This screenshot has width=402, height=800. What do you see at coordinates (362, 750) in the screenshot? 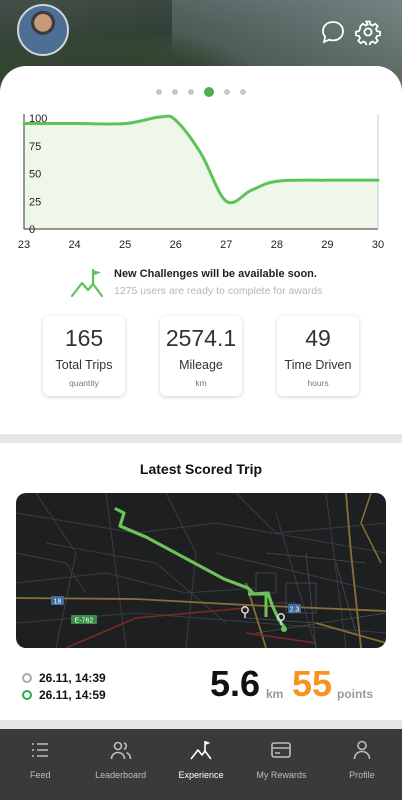
I see `person-icon` at bounding box center [362, 750].